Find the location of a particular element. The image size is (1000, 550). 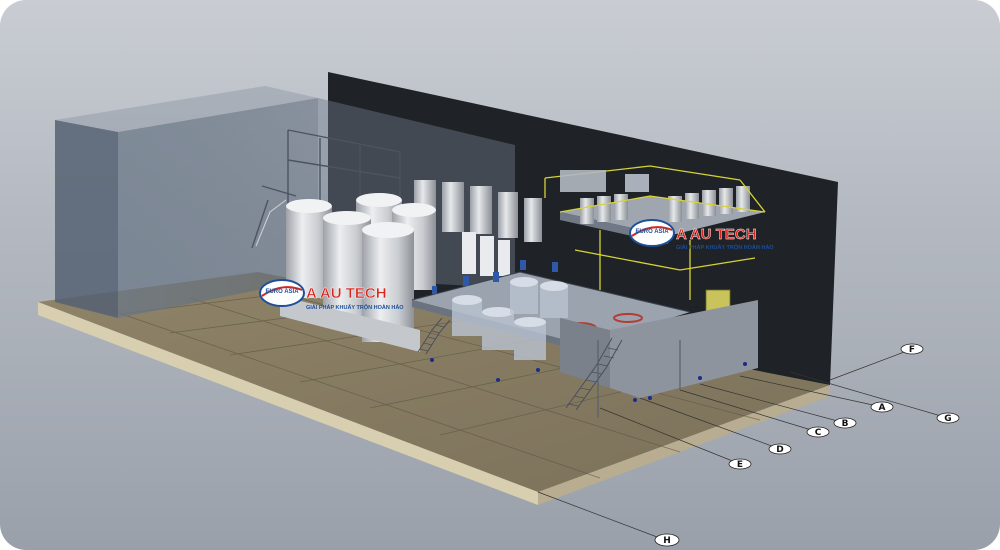

grid-label-bubble: G is located at coordinates (948, 418).